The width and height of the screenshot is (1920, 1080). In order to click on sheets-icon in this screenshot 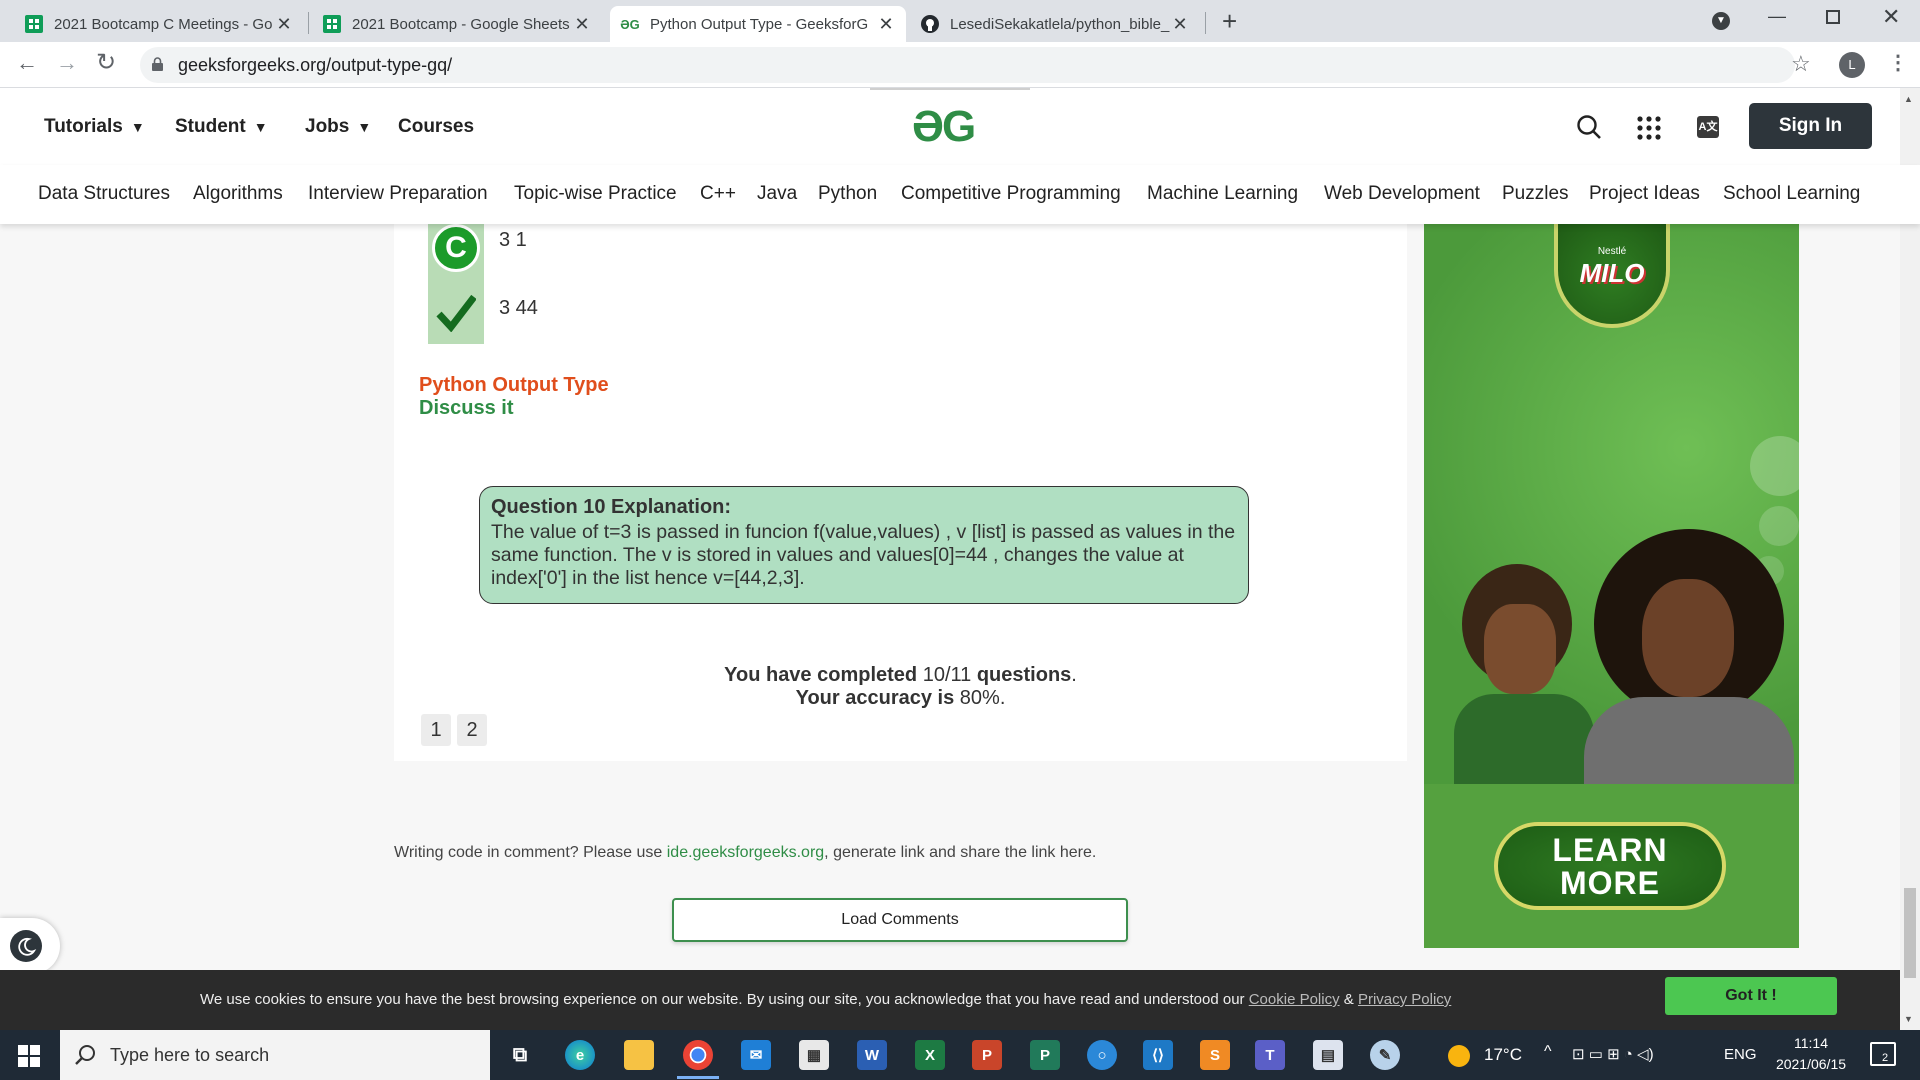, I will do `click(34, 24)`.